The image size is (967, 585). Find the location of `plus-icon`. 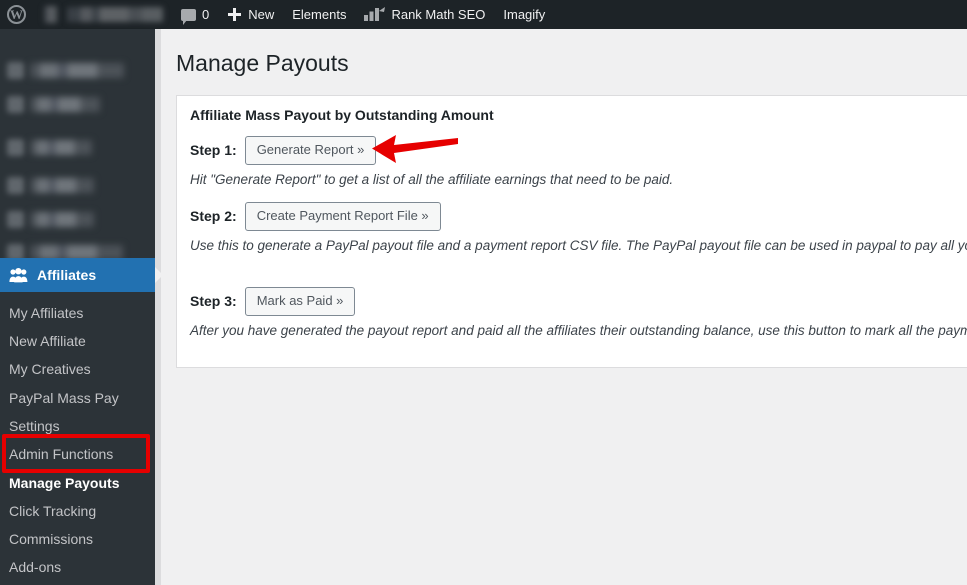

plus-icon is located at coordinates (234, 14).